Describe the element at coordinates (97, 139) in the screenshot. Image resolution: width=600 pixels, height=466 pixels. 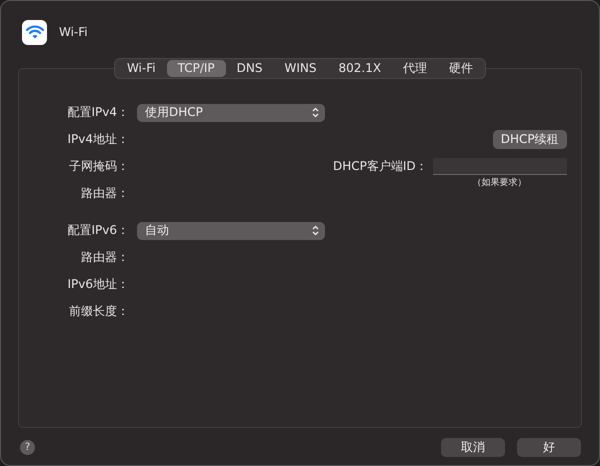
I see `field-label: IPv4地址：` at that location.